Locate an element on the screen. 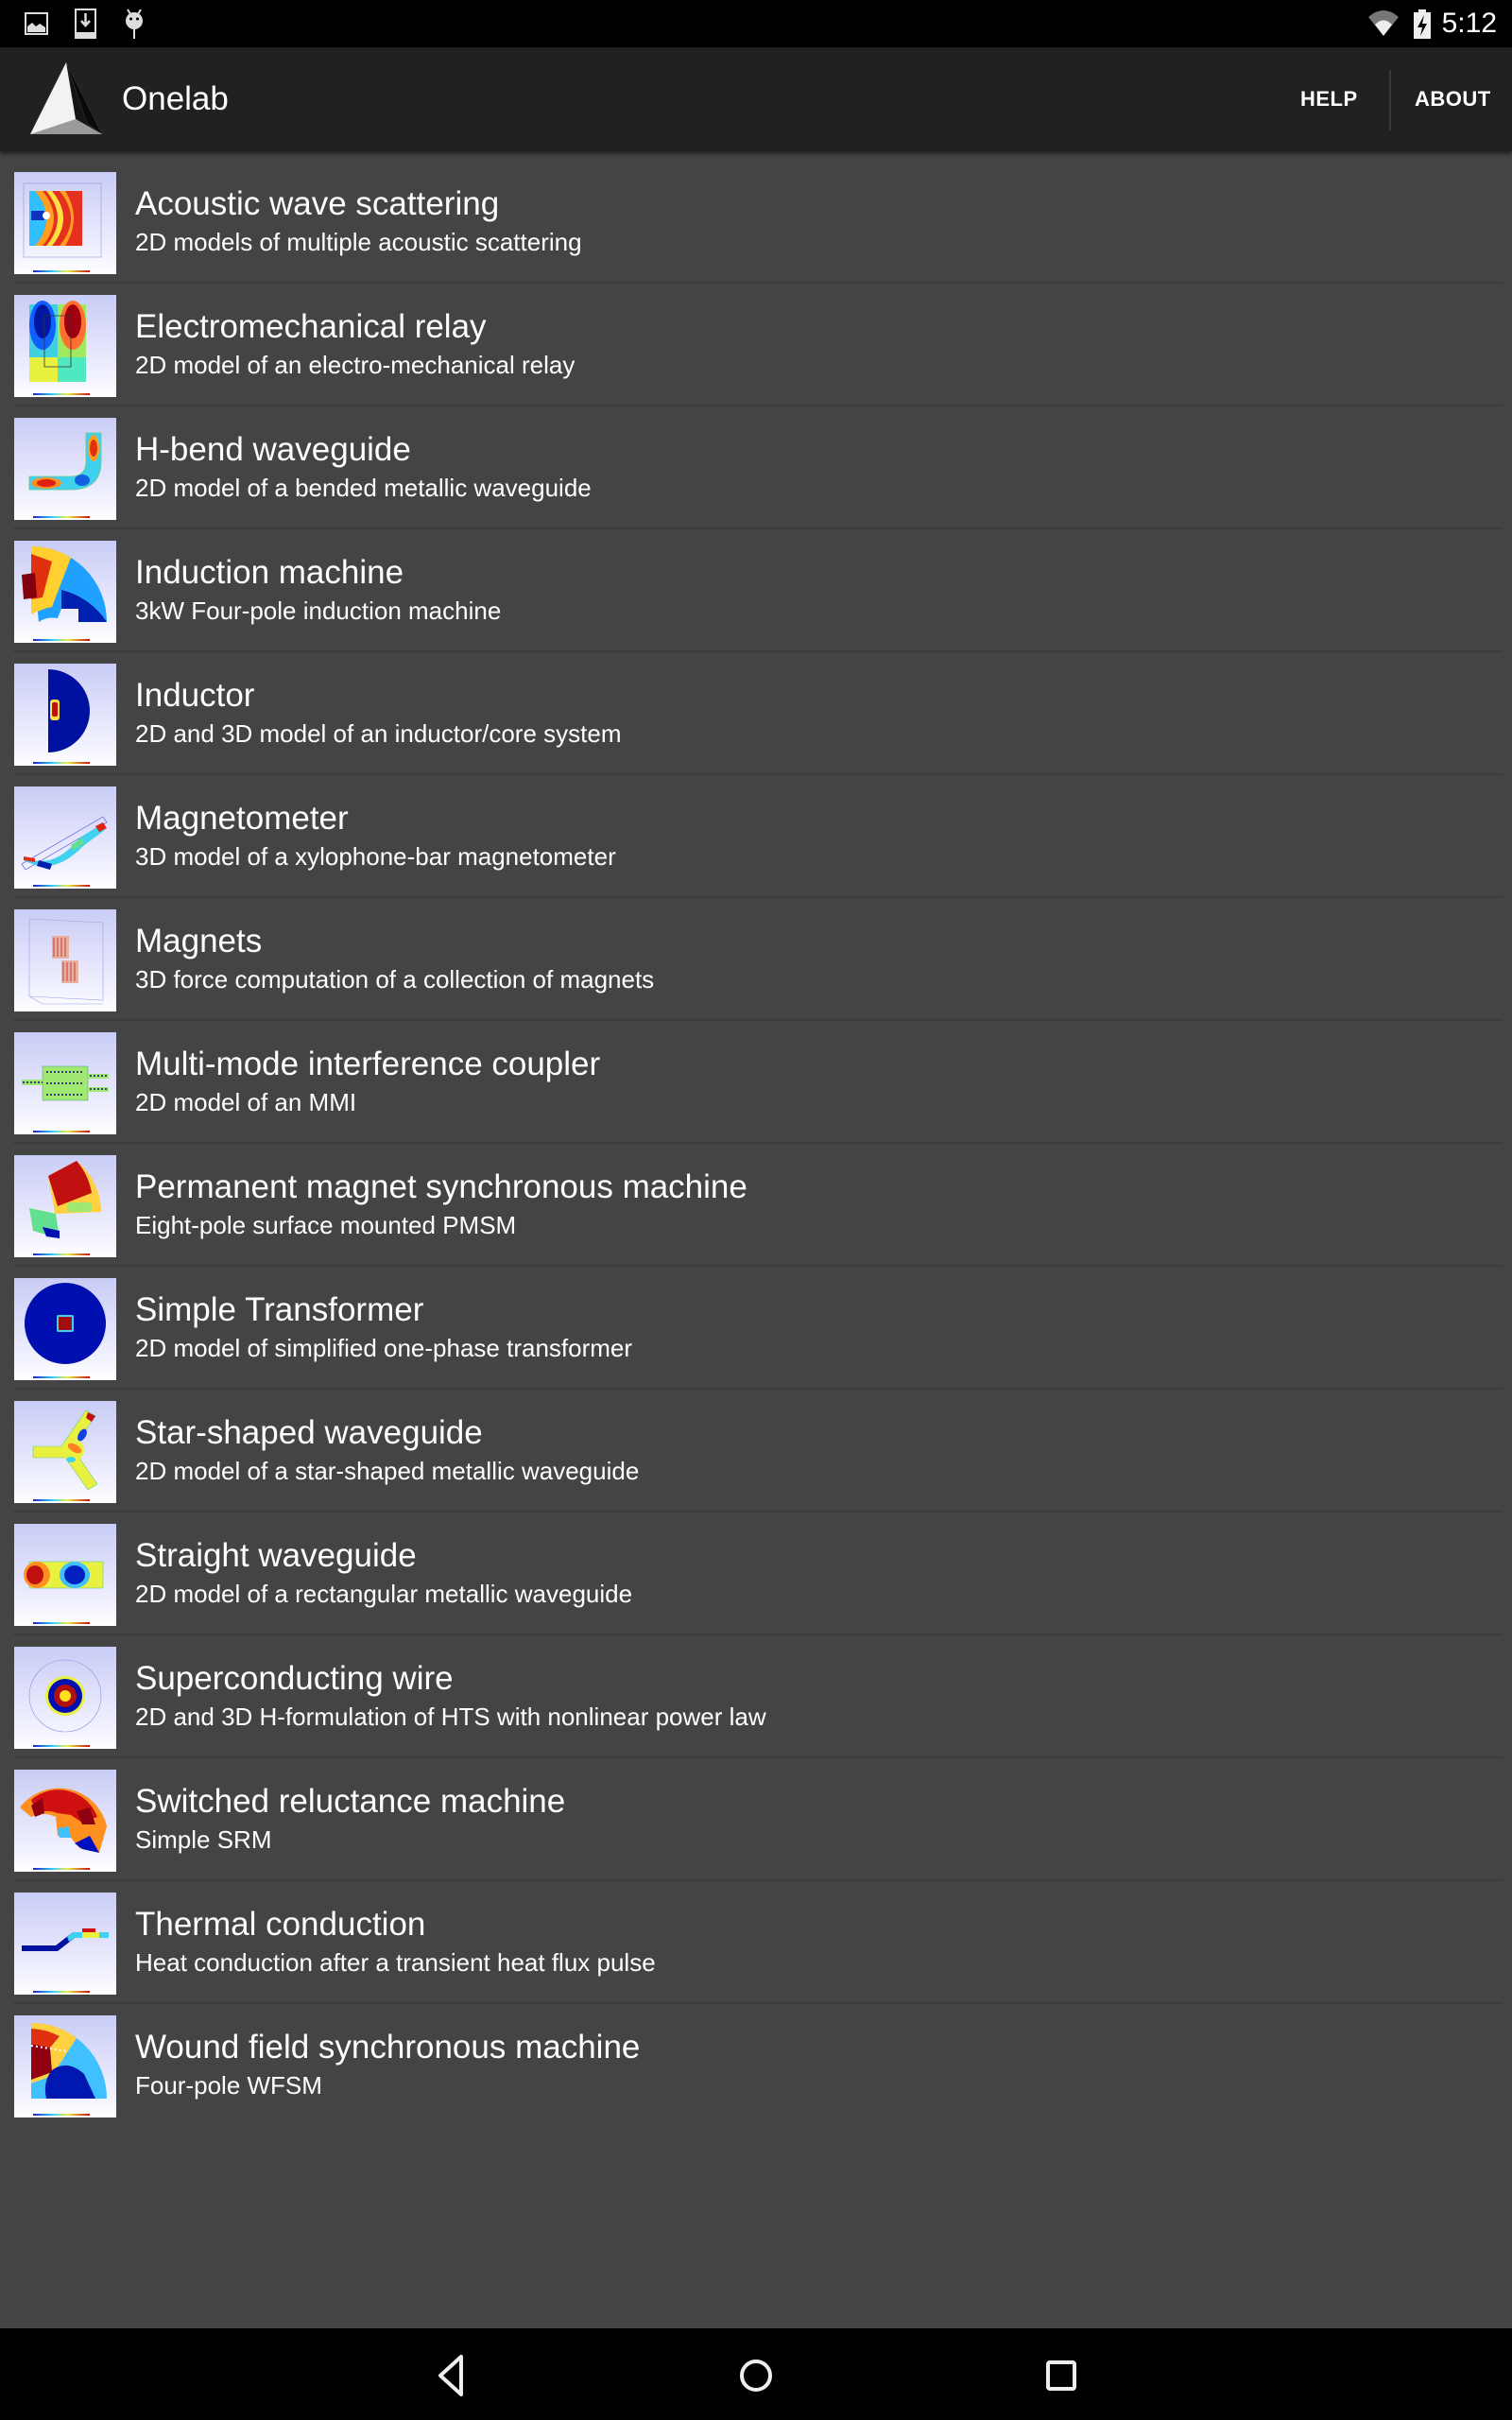 This screenshot has width=1512, height=2420. pmsm-thumbnail is located at coordinates (65, 1206).